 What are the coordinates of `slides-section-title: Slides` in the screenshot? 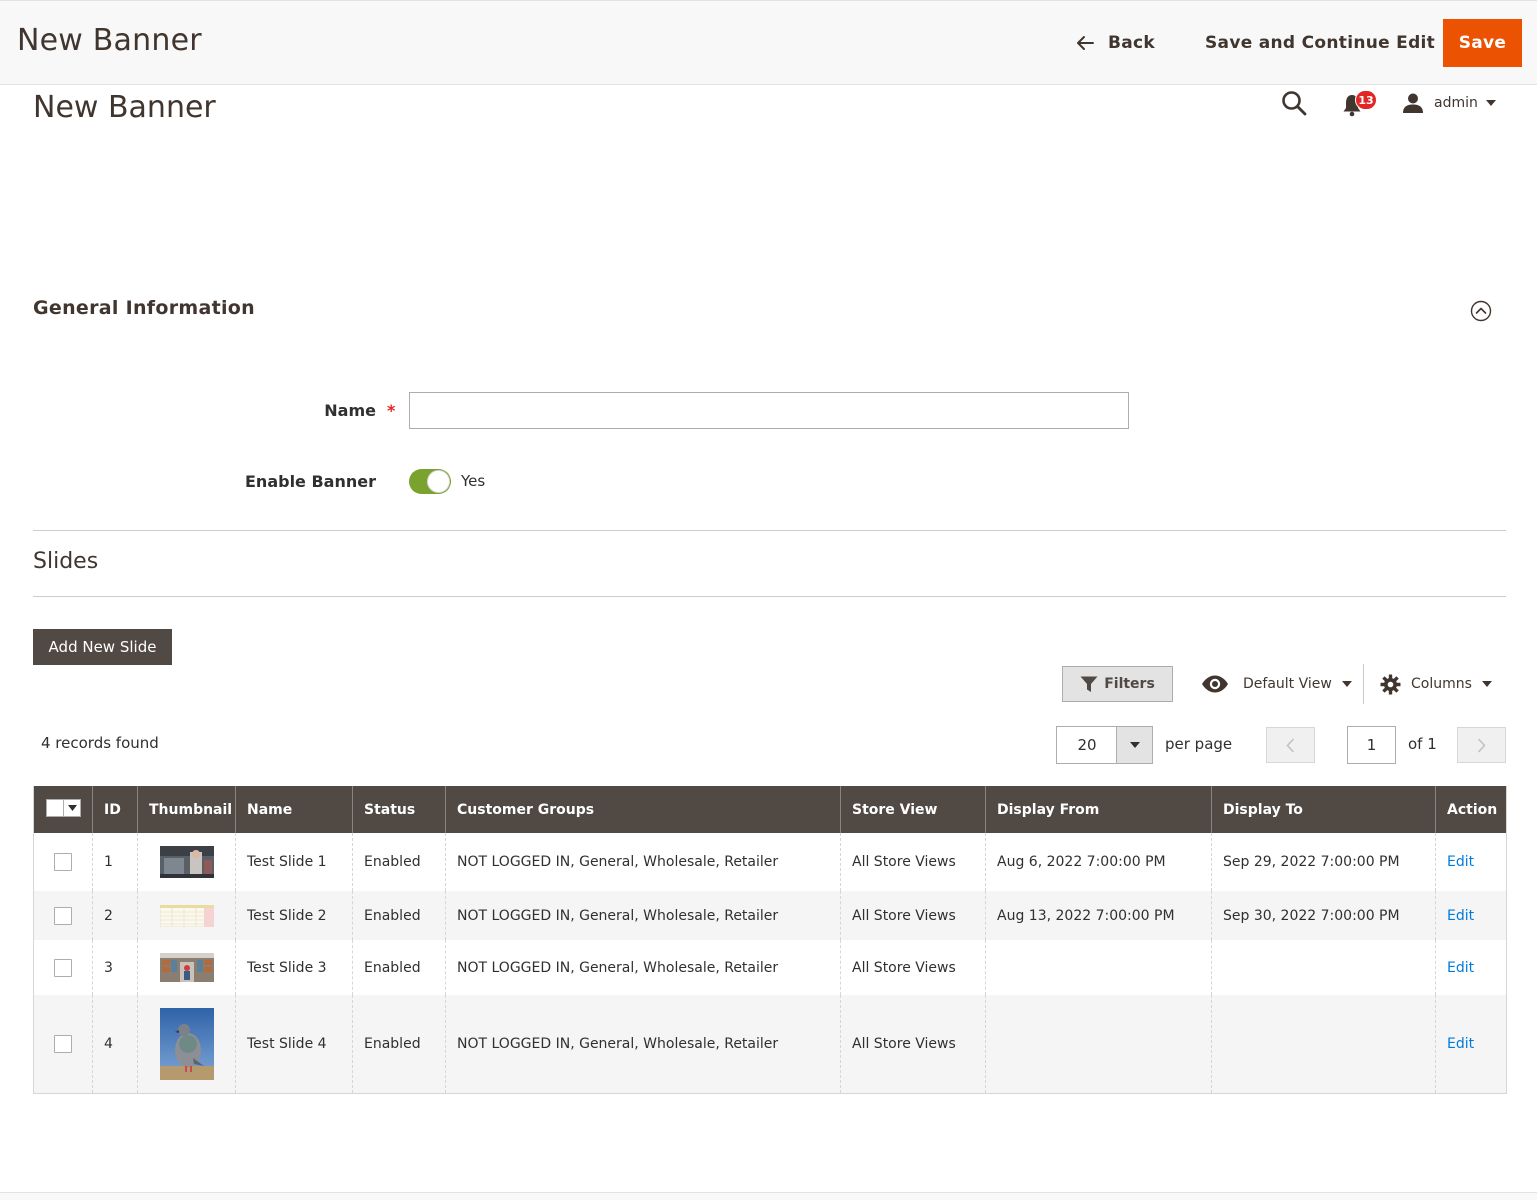 It's located at (66, 561).